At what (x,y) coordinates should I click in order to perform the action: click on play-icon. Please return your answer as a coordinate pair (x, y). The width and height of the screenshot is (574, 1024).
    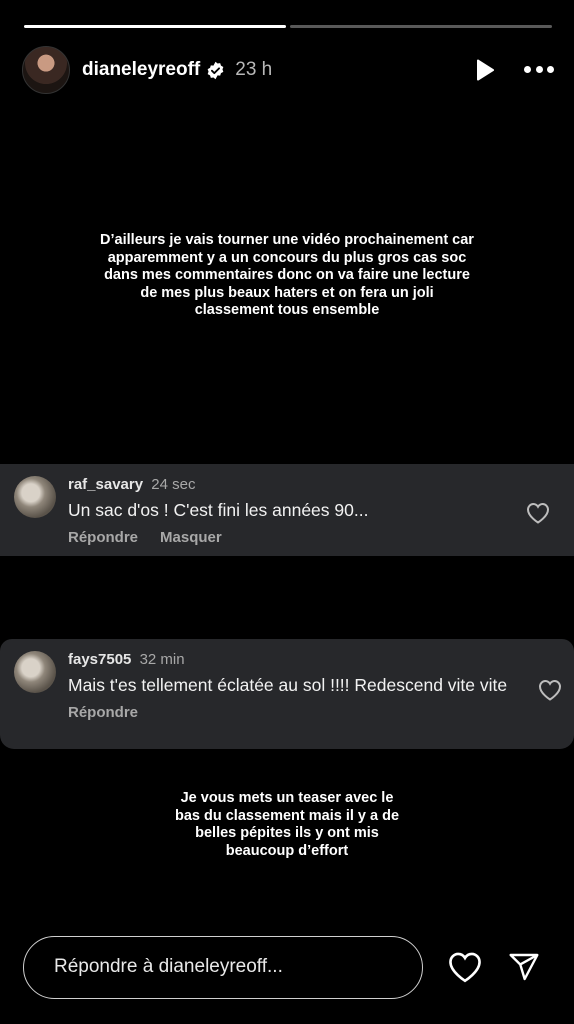
    Looking at the image, I should click on (484, 70).